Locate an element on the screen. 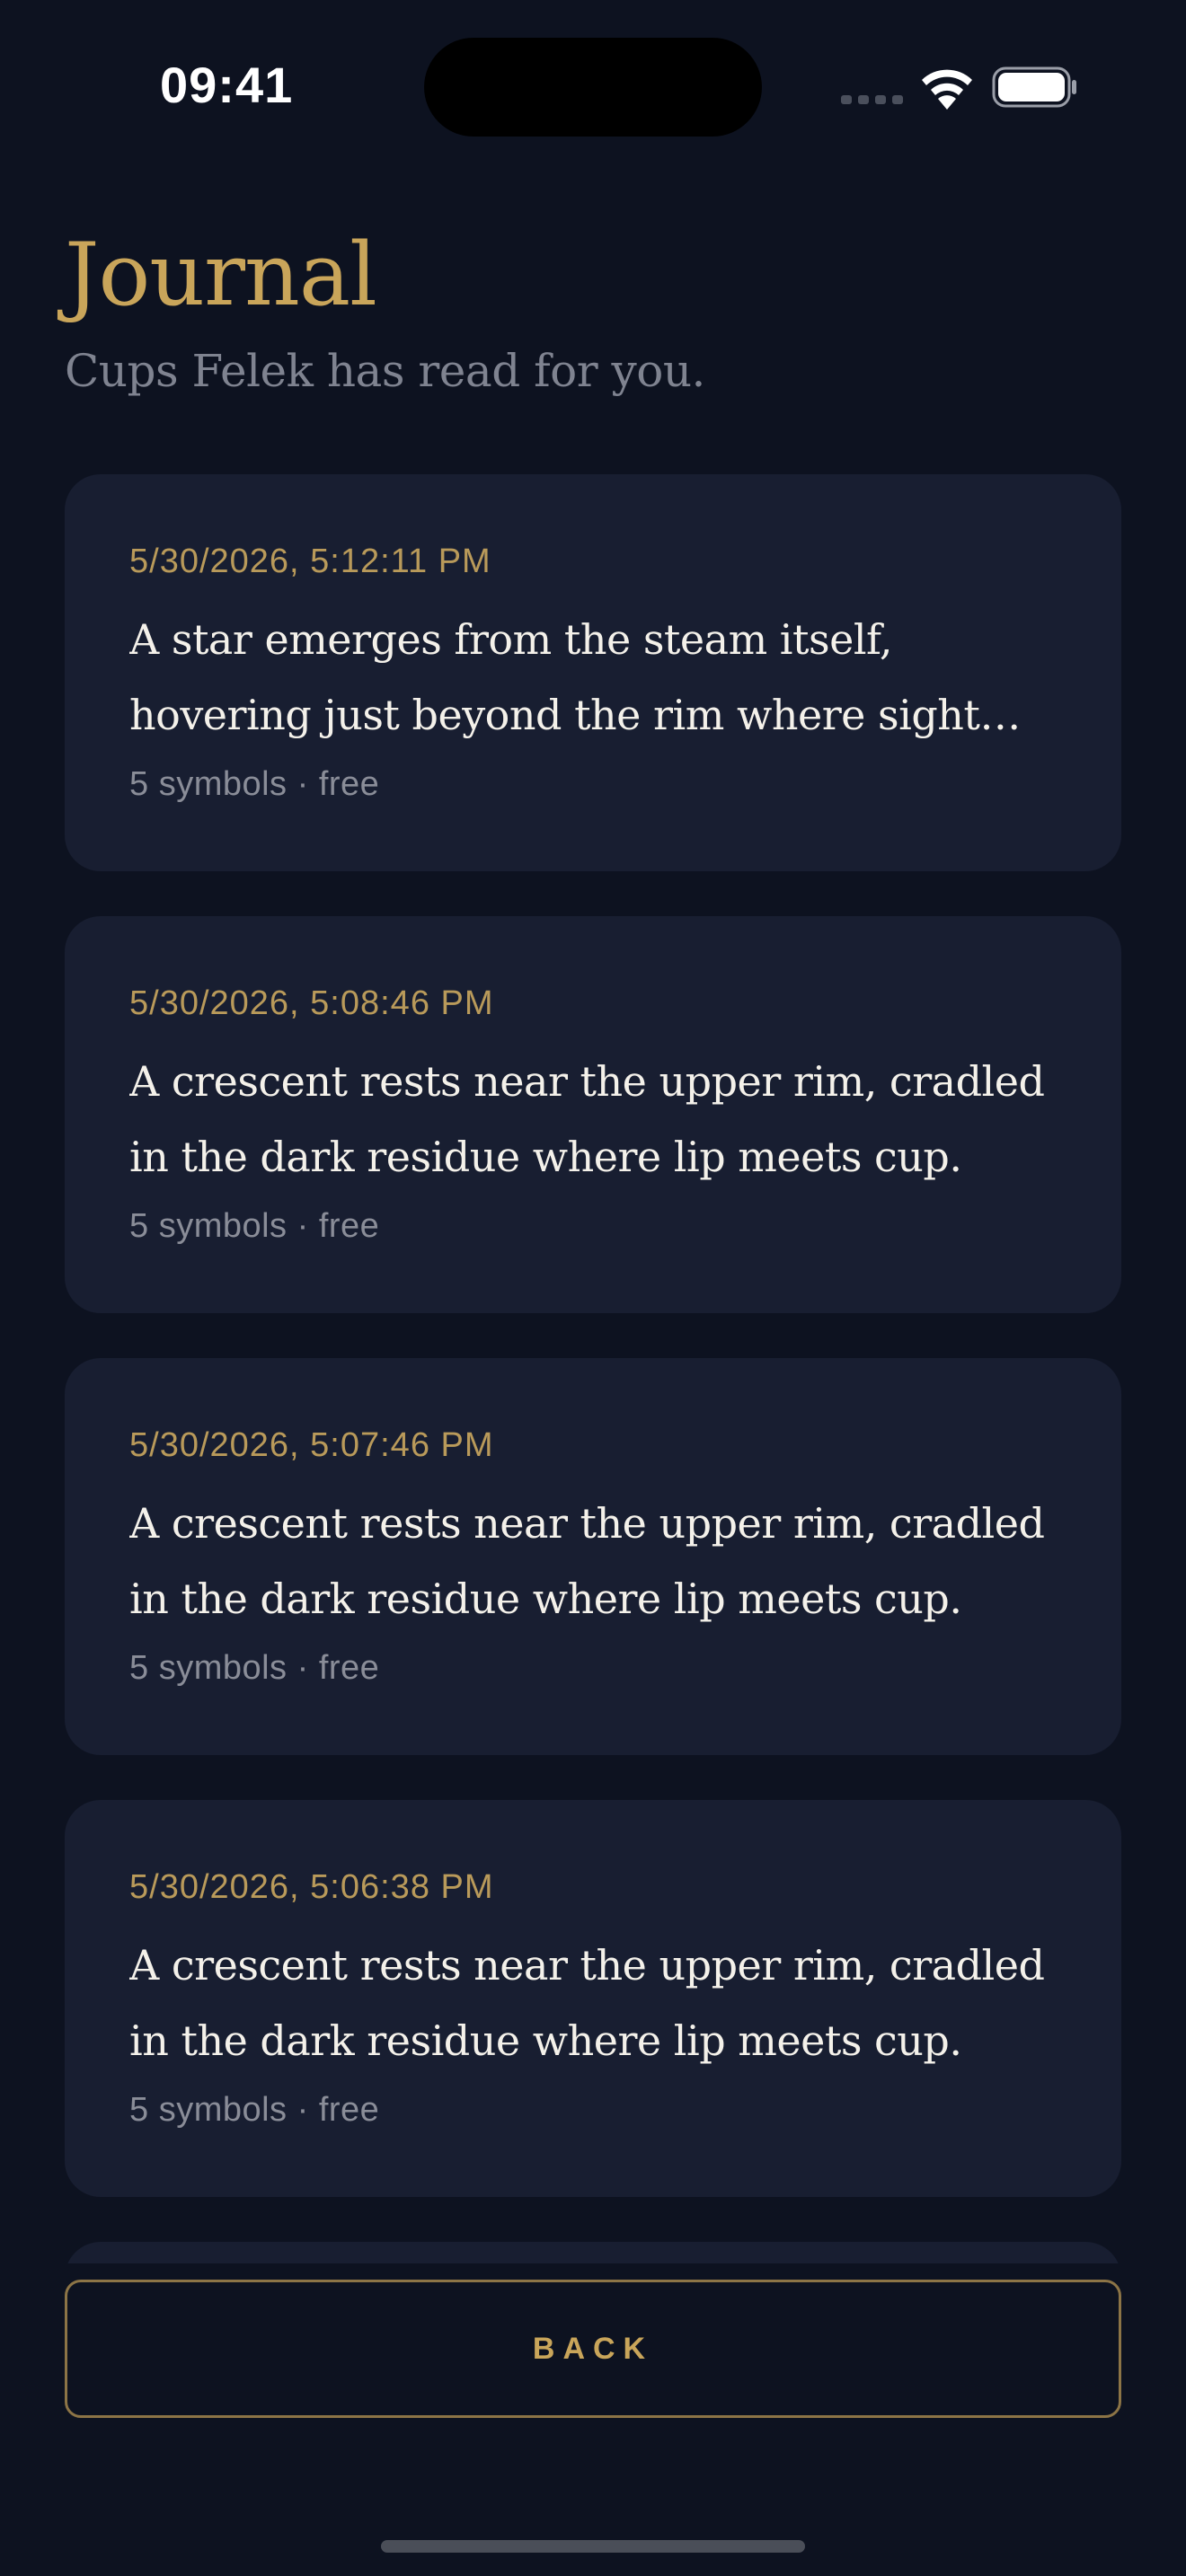  status-bar: 09:41 is located at coordinates (593, 85).